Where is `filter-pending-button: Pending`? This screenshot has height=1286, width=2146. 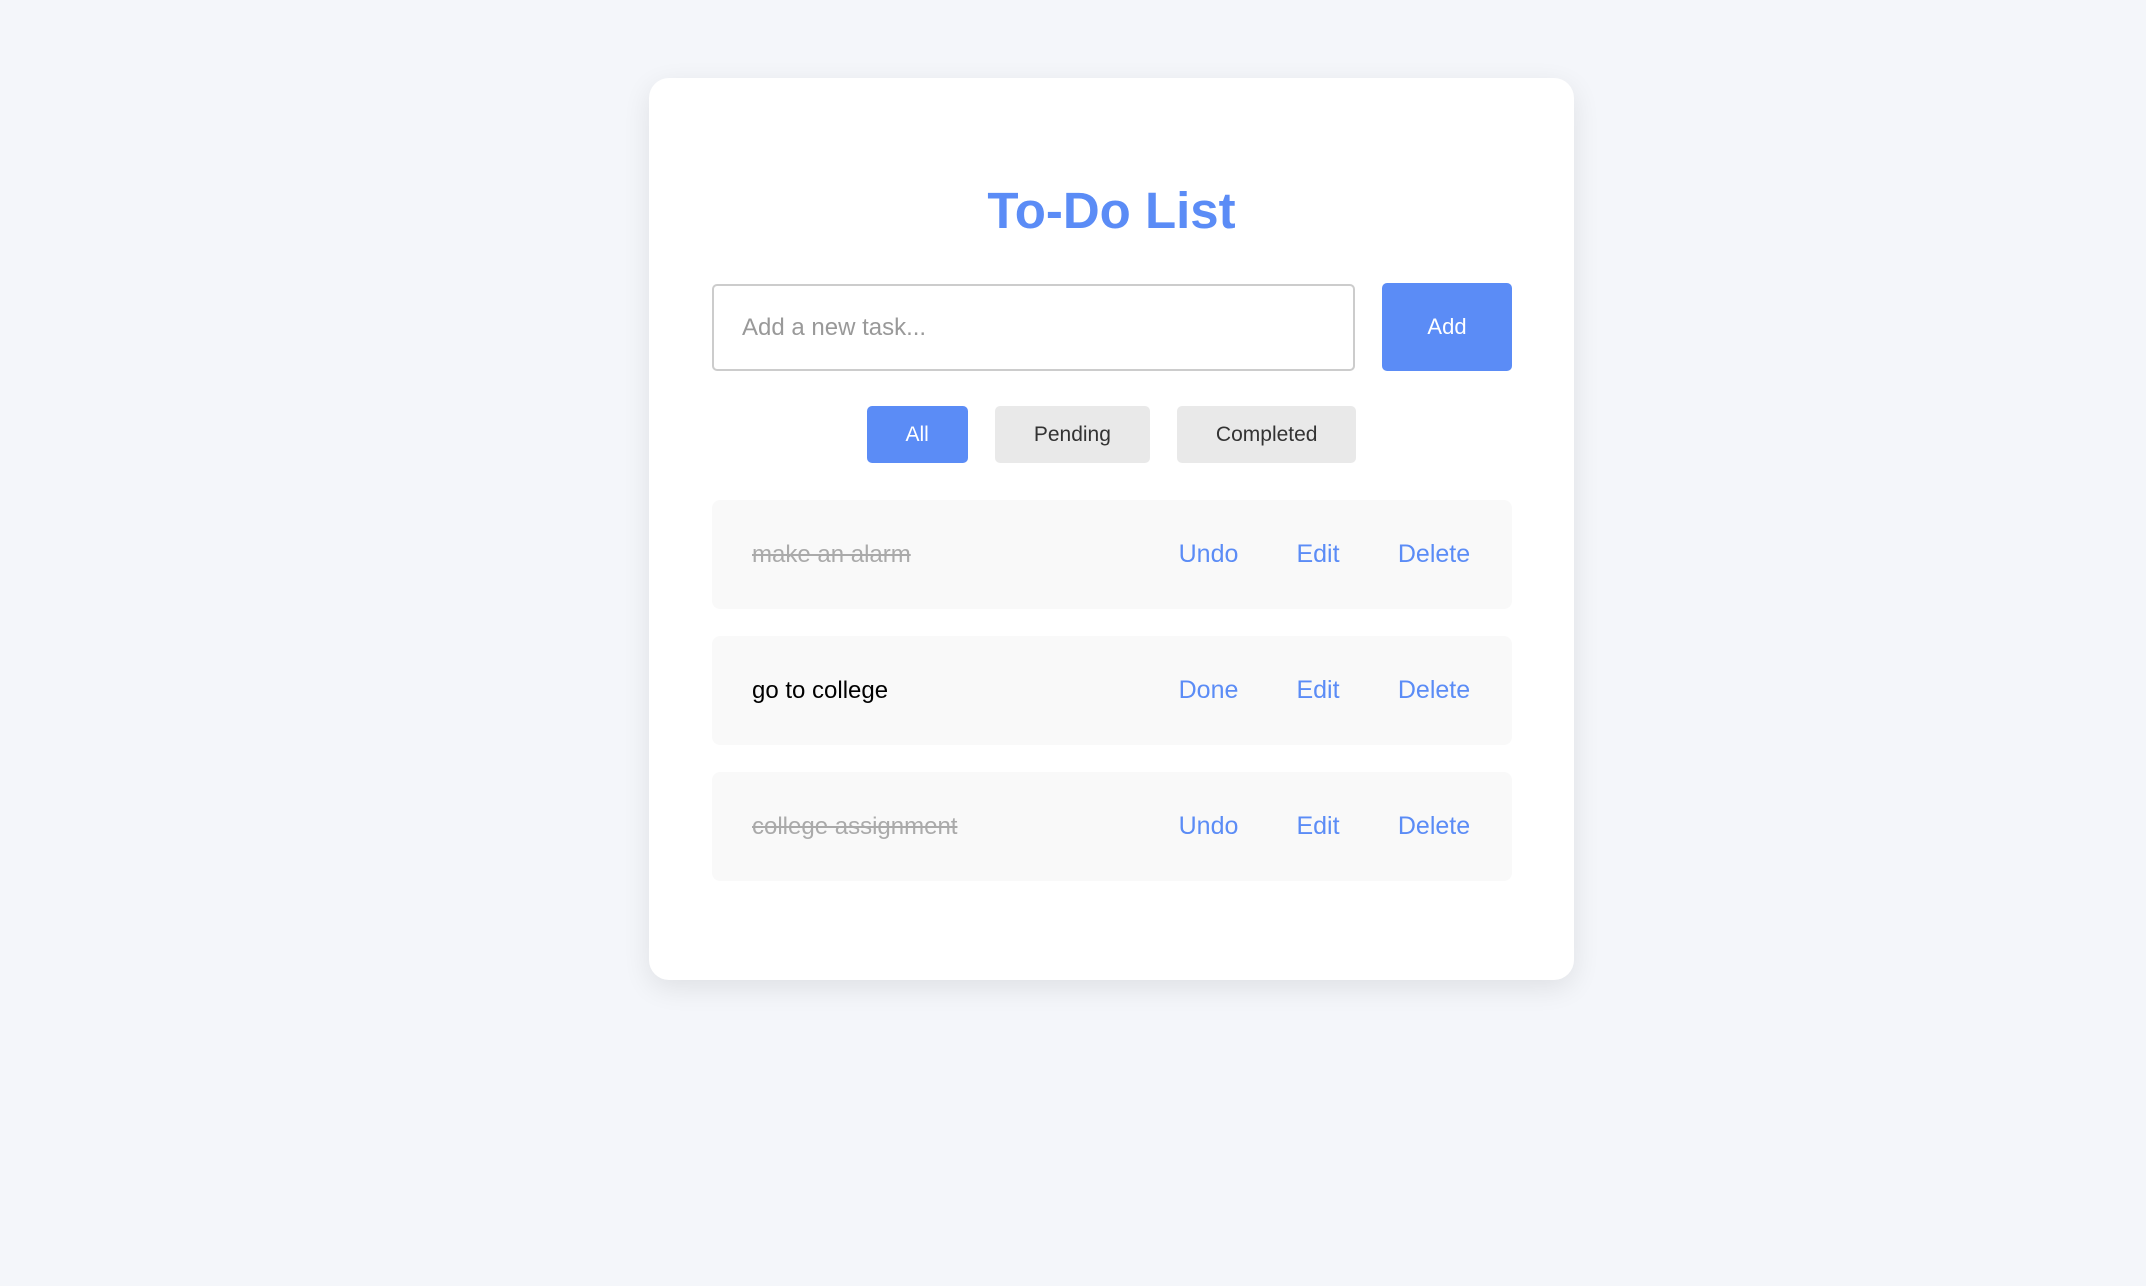 filter-pending-button: Pending is located at coordinates (1072, 434).